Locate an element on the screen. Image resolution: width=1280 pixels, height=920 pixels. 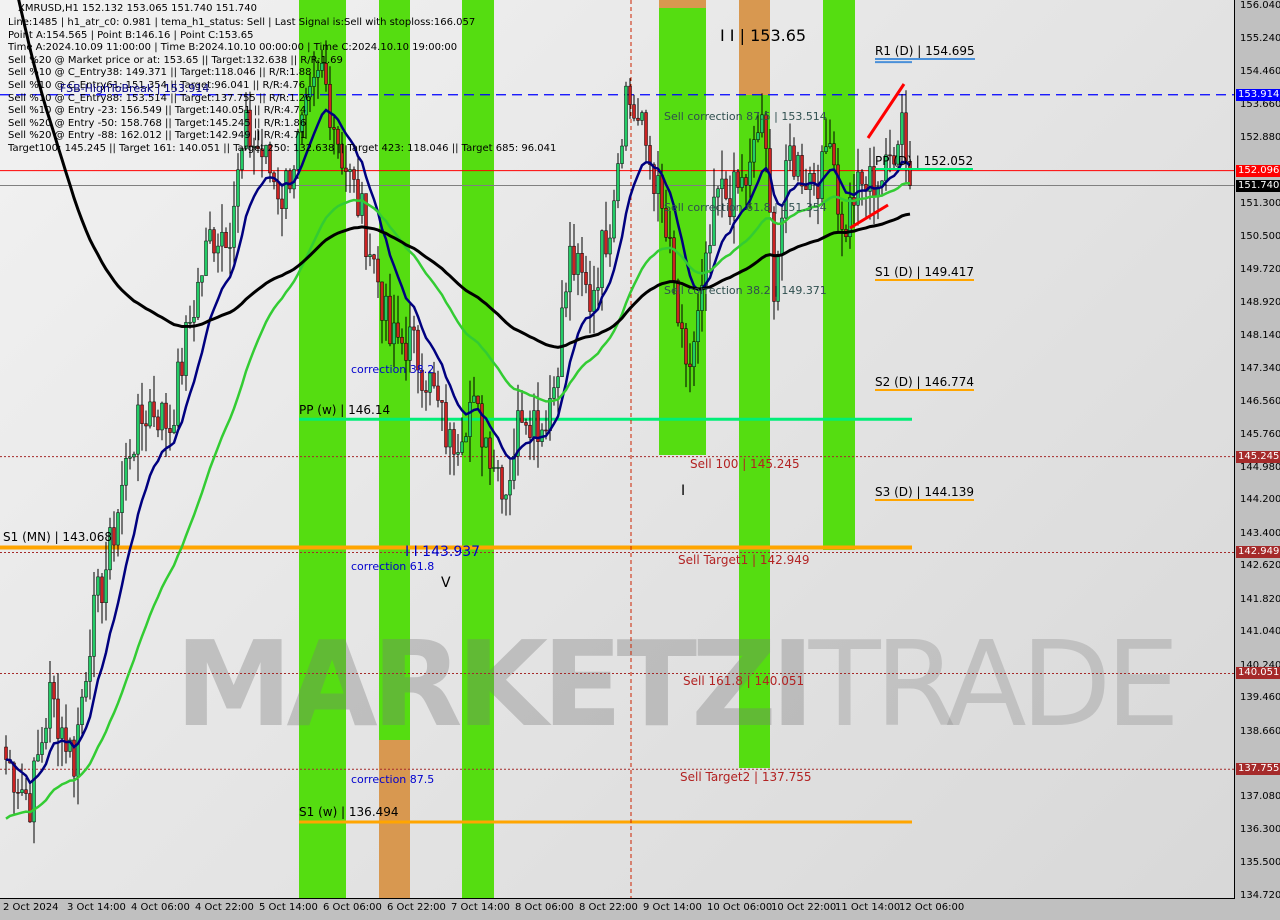
time-tick: 12 Oct 06:00 is located at coordinates (932, 907).